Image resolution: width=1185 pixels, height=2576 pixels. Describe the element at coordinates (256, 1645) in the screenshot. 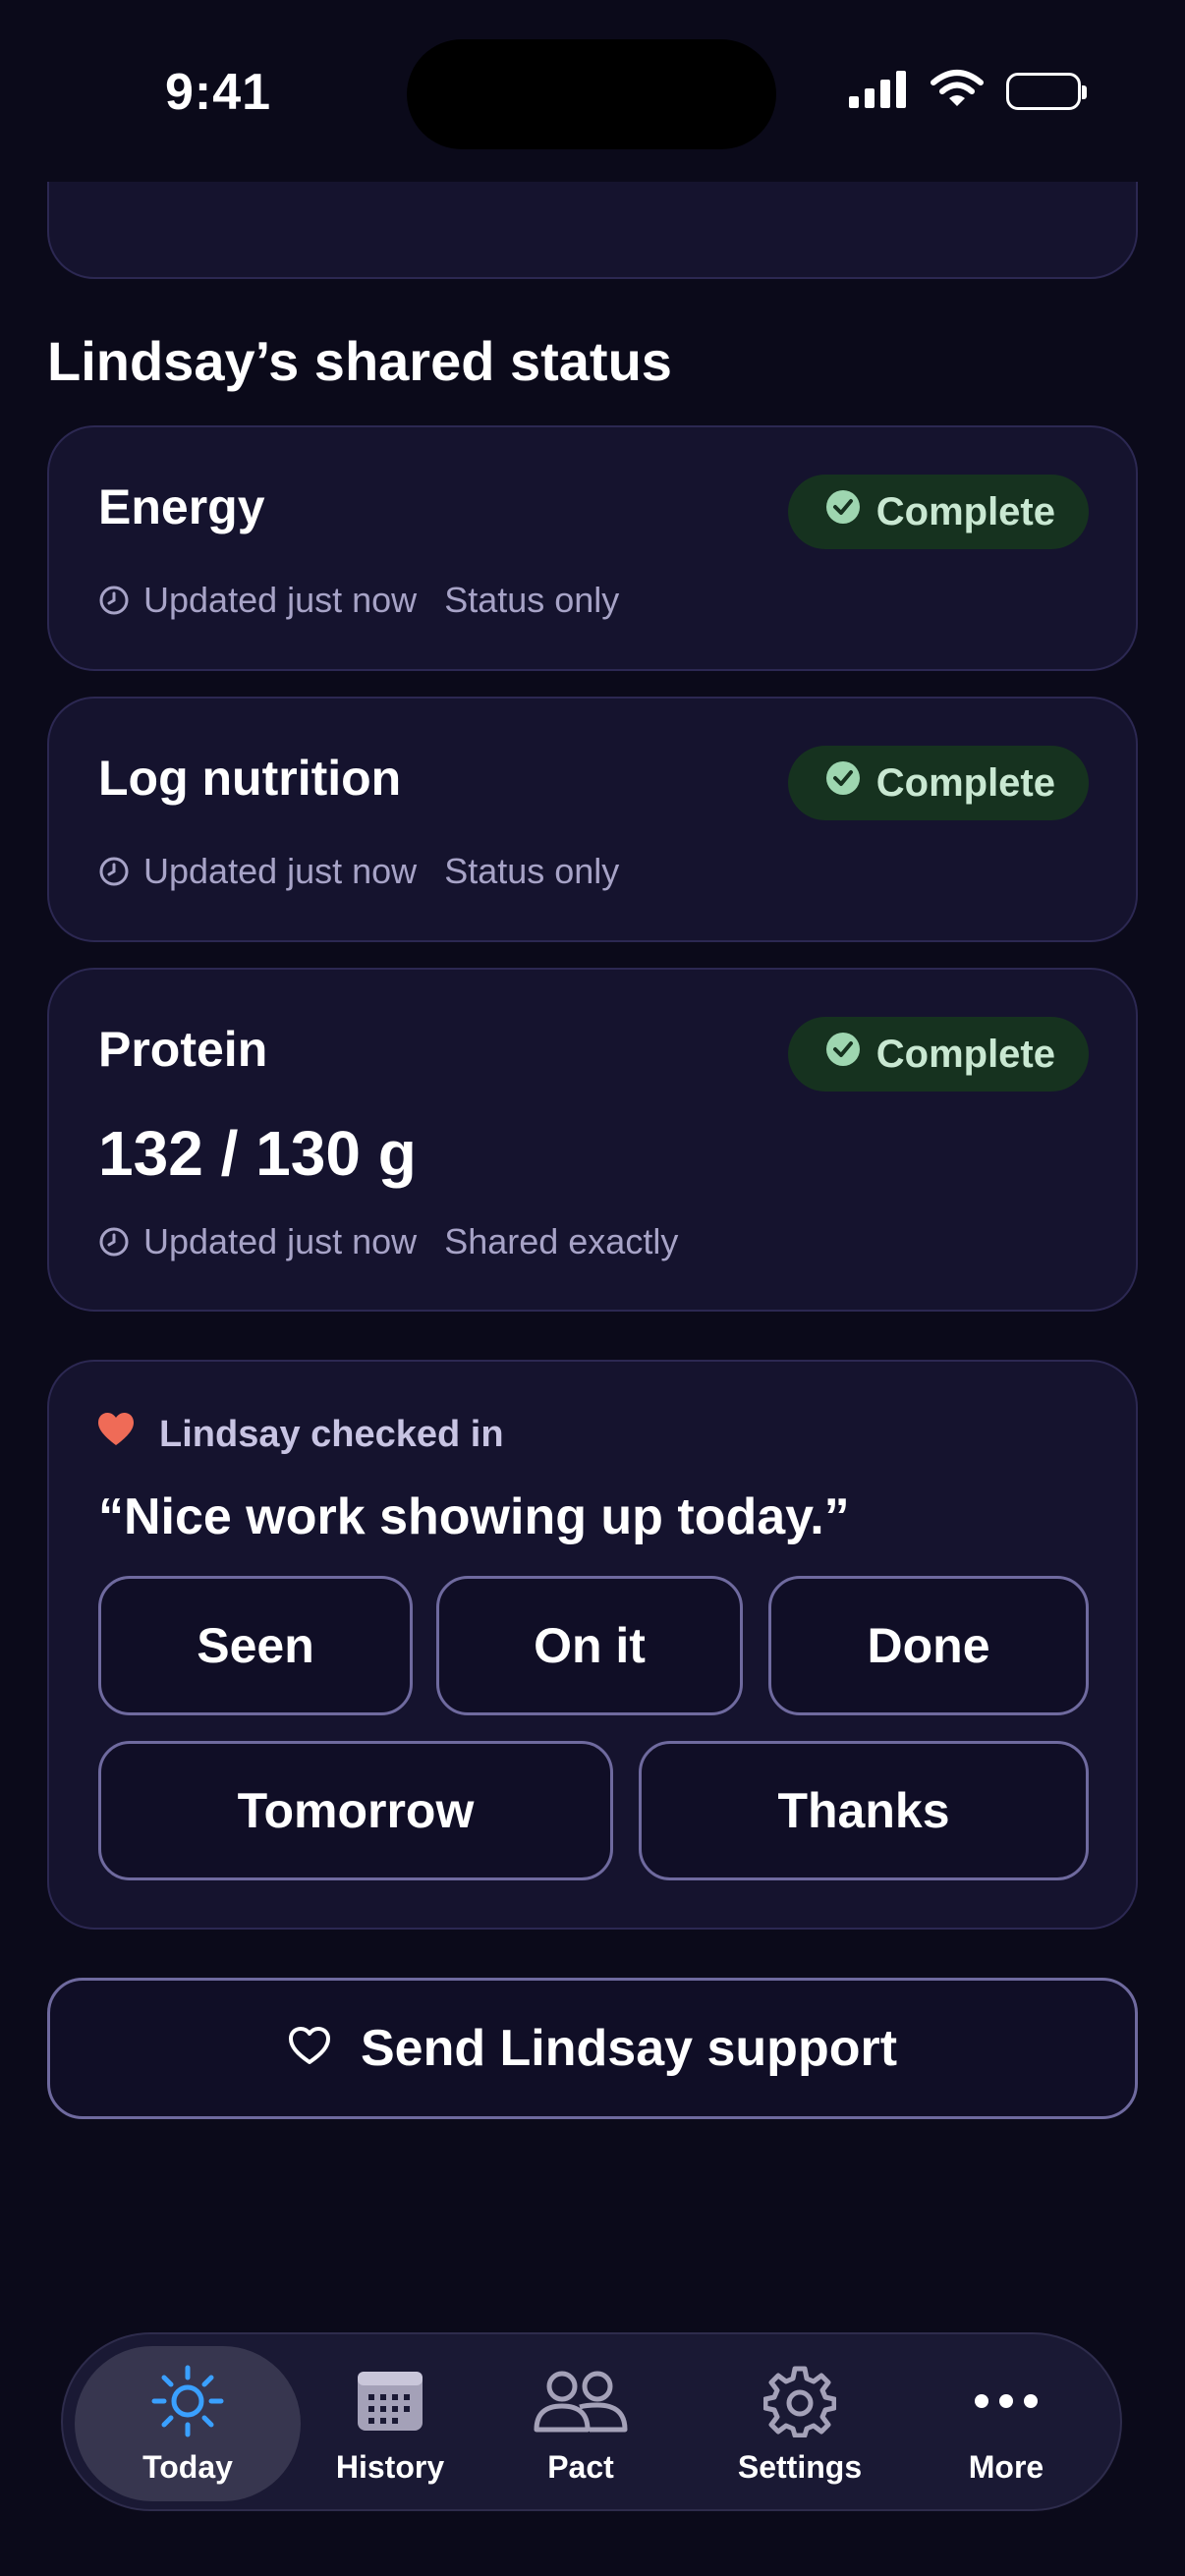

I see `reply-seen-button: Seen` at that location.